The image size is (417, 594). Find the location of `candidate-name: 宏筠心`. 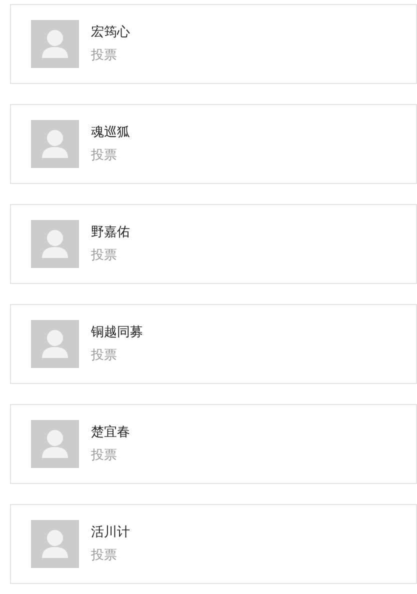

candidate-name: 宏筠心 is located at coordinates (110, 32).